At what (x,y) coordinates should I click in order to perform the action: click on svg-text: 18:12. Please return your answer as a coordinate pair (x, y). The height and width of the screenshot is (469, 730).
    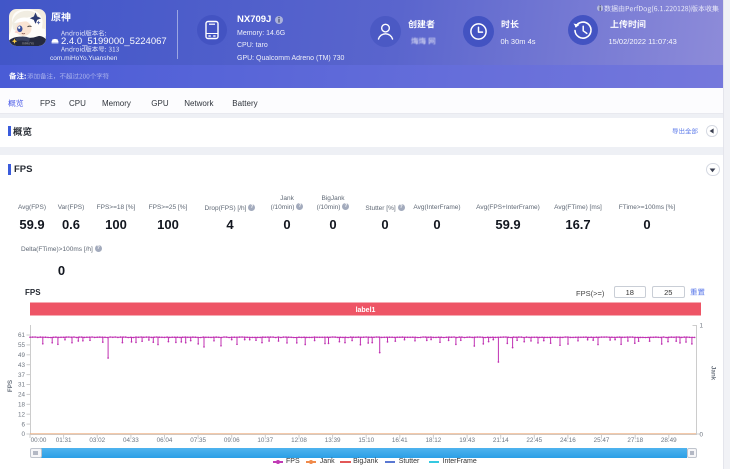
    Looking at the image, I should click on (434, 440).